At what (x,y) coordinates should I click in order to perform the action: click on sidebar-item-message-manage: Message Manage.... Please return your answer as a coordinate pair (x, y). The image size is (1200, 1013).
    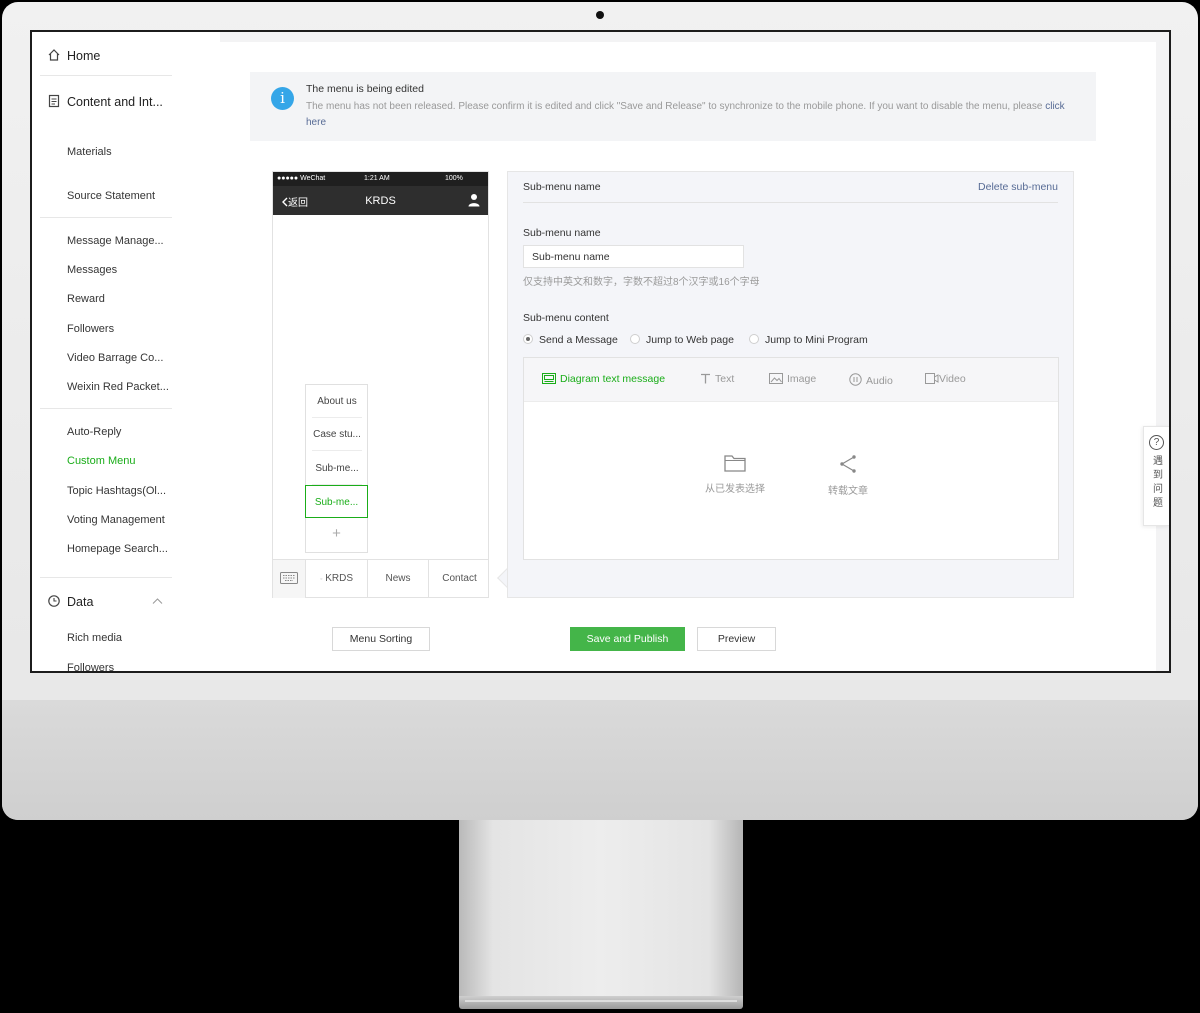
    Looking at the image, I should click on (115, 241).